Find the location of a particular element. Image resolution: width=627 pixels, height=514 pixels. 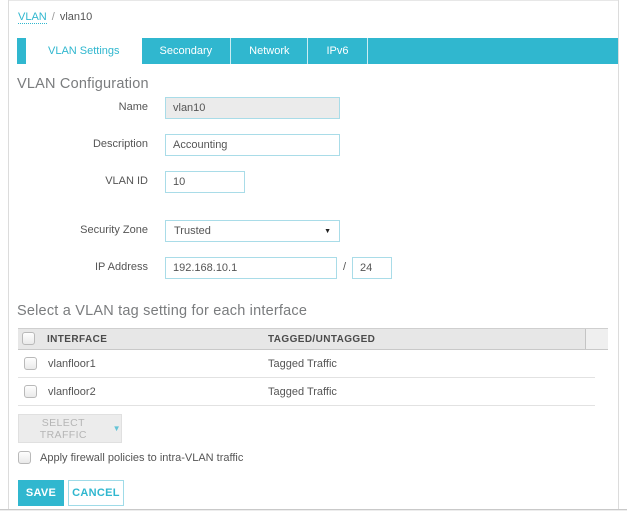

vlan-id-field is located at coordinates (205, 182).